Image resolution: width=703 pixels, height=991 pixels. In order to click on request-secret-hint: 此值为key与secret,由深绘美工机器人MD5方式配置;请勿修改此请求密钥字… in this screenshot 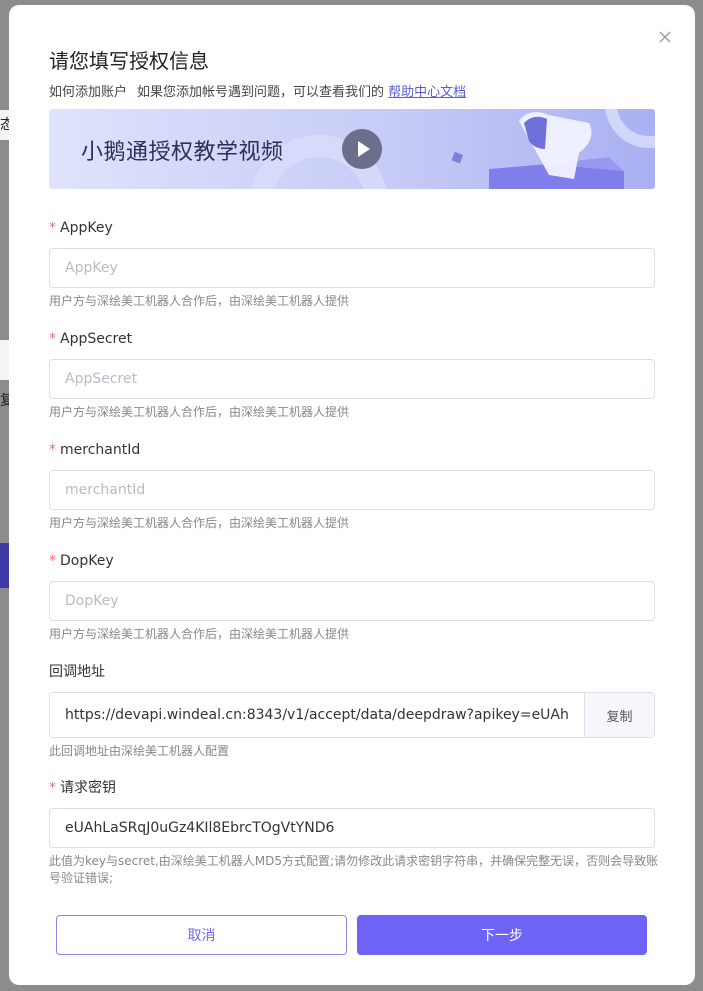, I will do `click(354, 869)`.